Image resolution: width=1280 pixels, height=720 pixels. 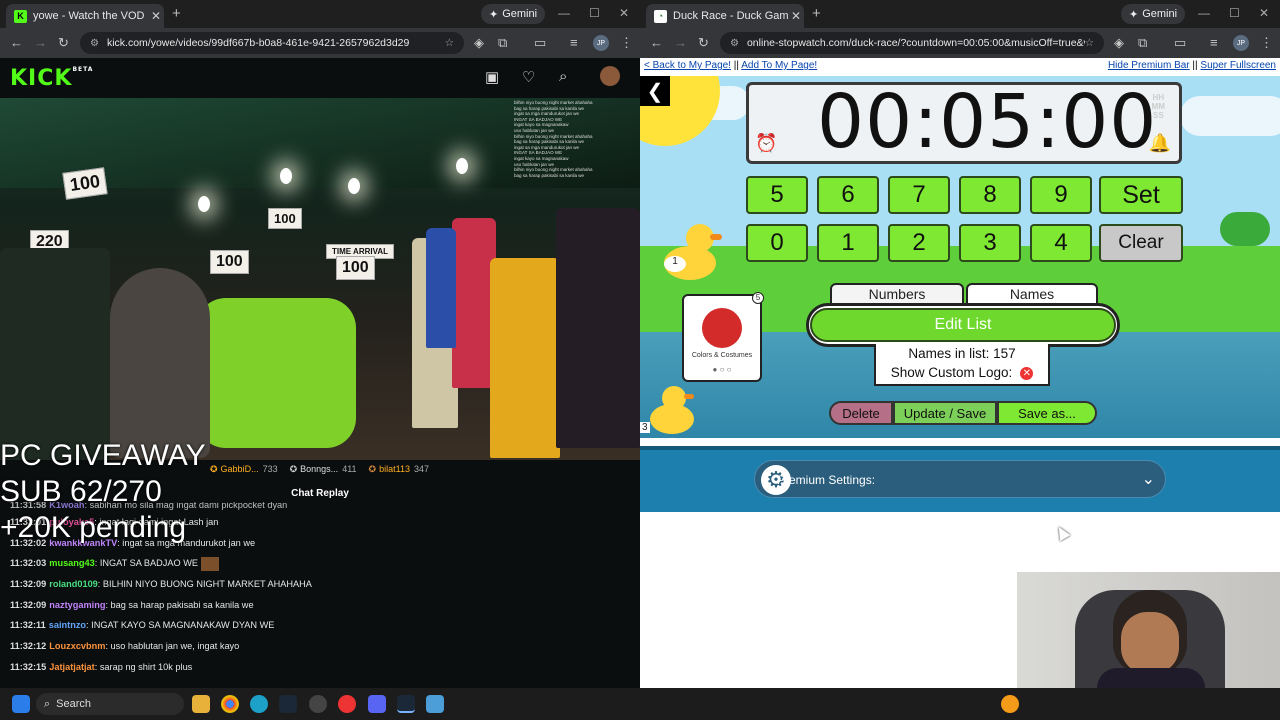 What do you see at coordinates (723, 337) in the screenshot?
I see `costume-card: Colors & Costumes ● ○ ○ 5` at bounding box center [723, 337].